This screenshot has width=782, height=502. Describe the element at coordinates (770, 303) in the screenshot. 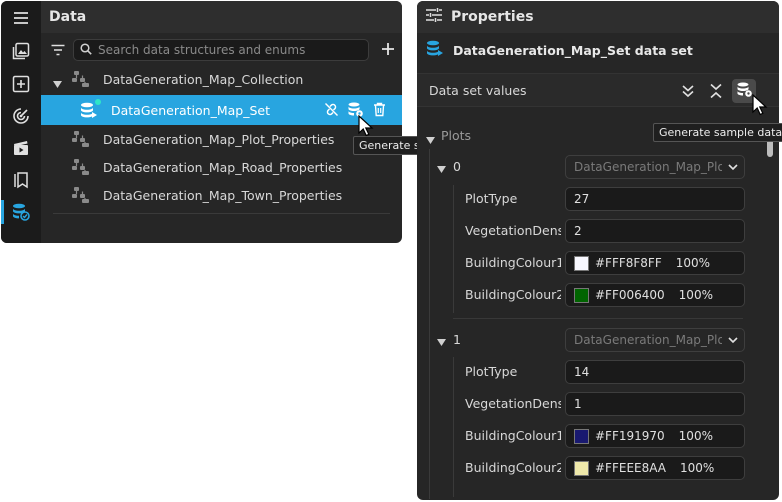

I see `scrollbar` at that location.